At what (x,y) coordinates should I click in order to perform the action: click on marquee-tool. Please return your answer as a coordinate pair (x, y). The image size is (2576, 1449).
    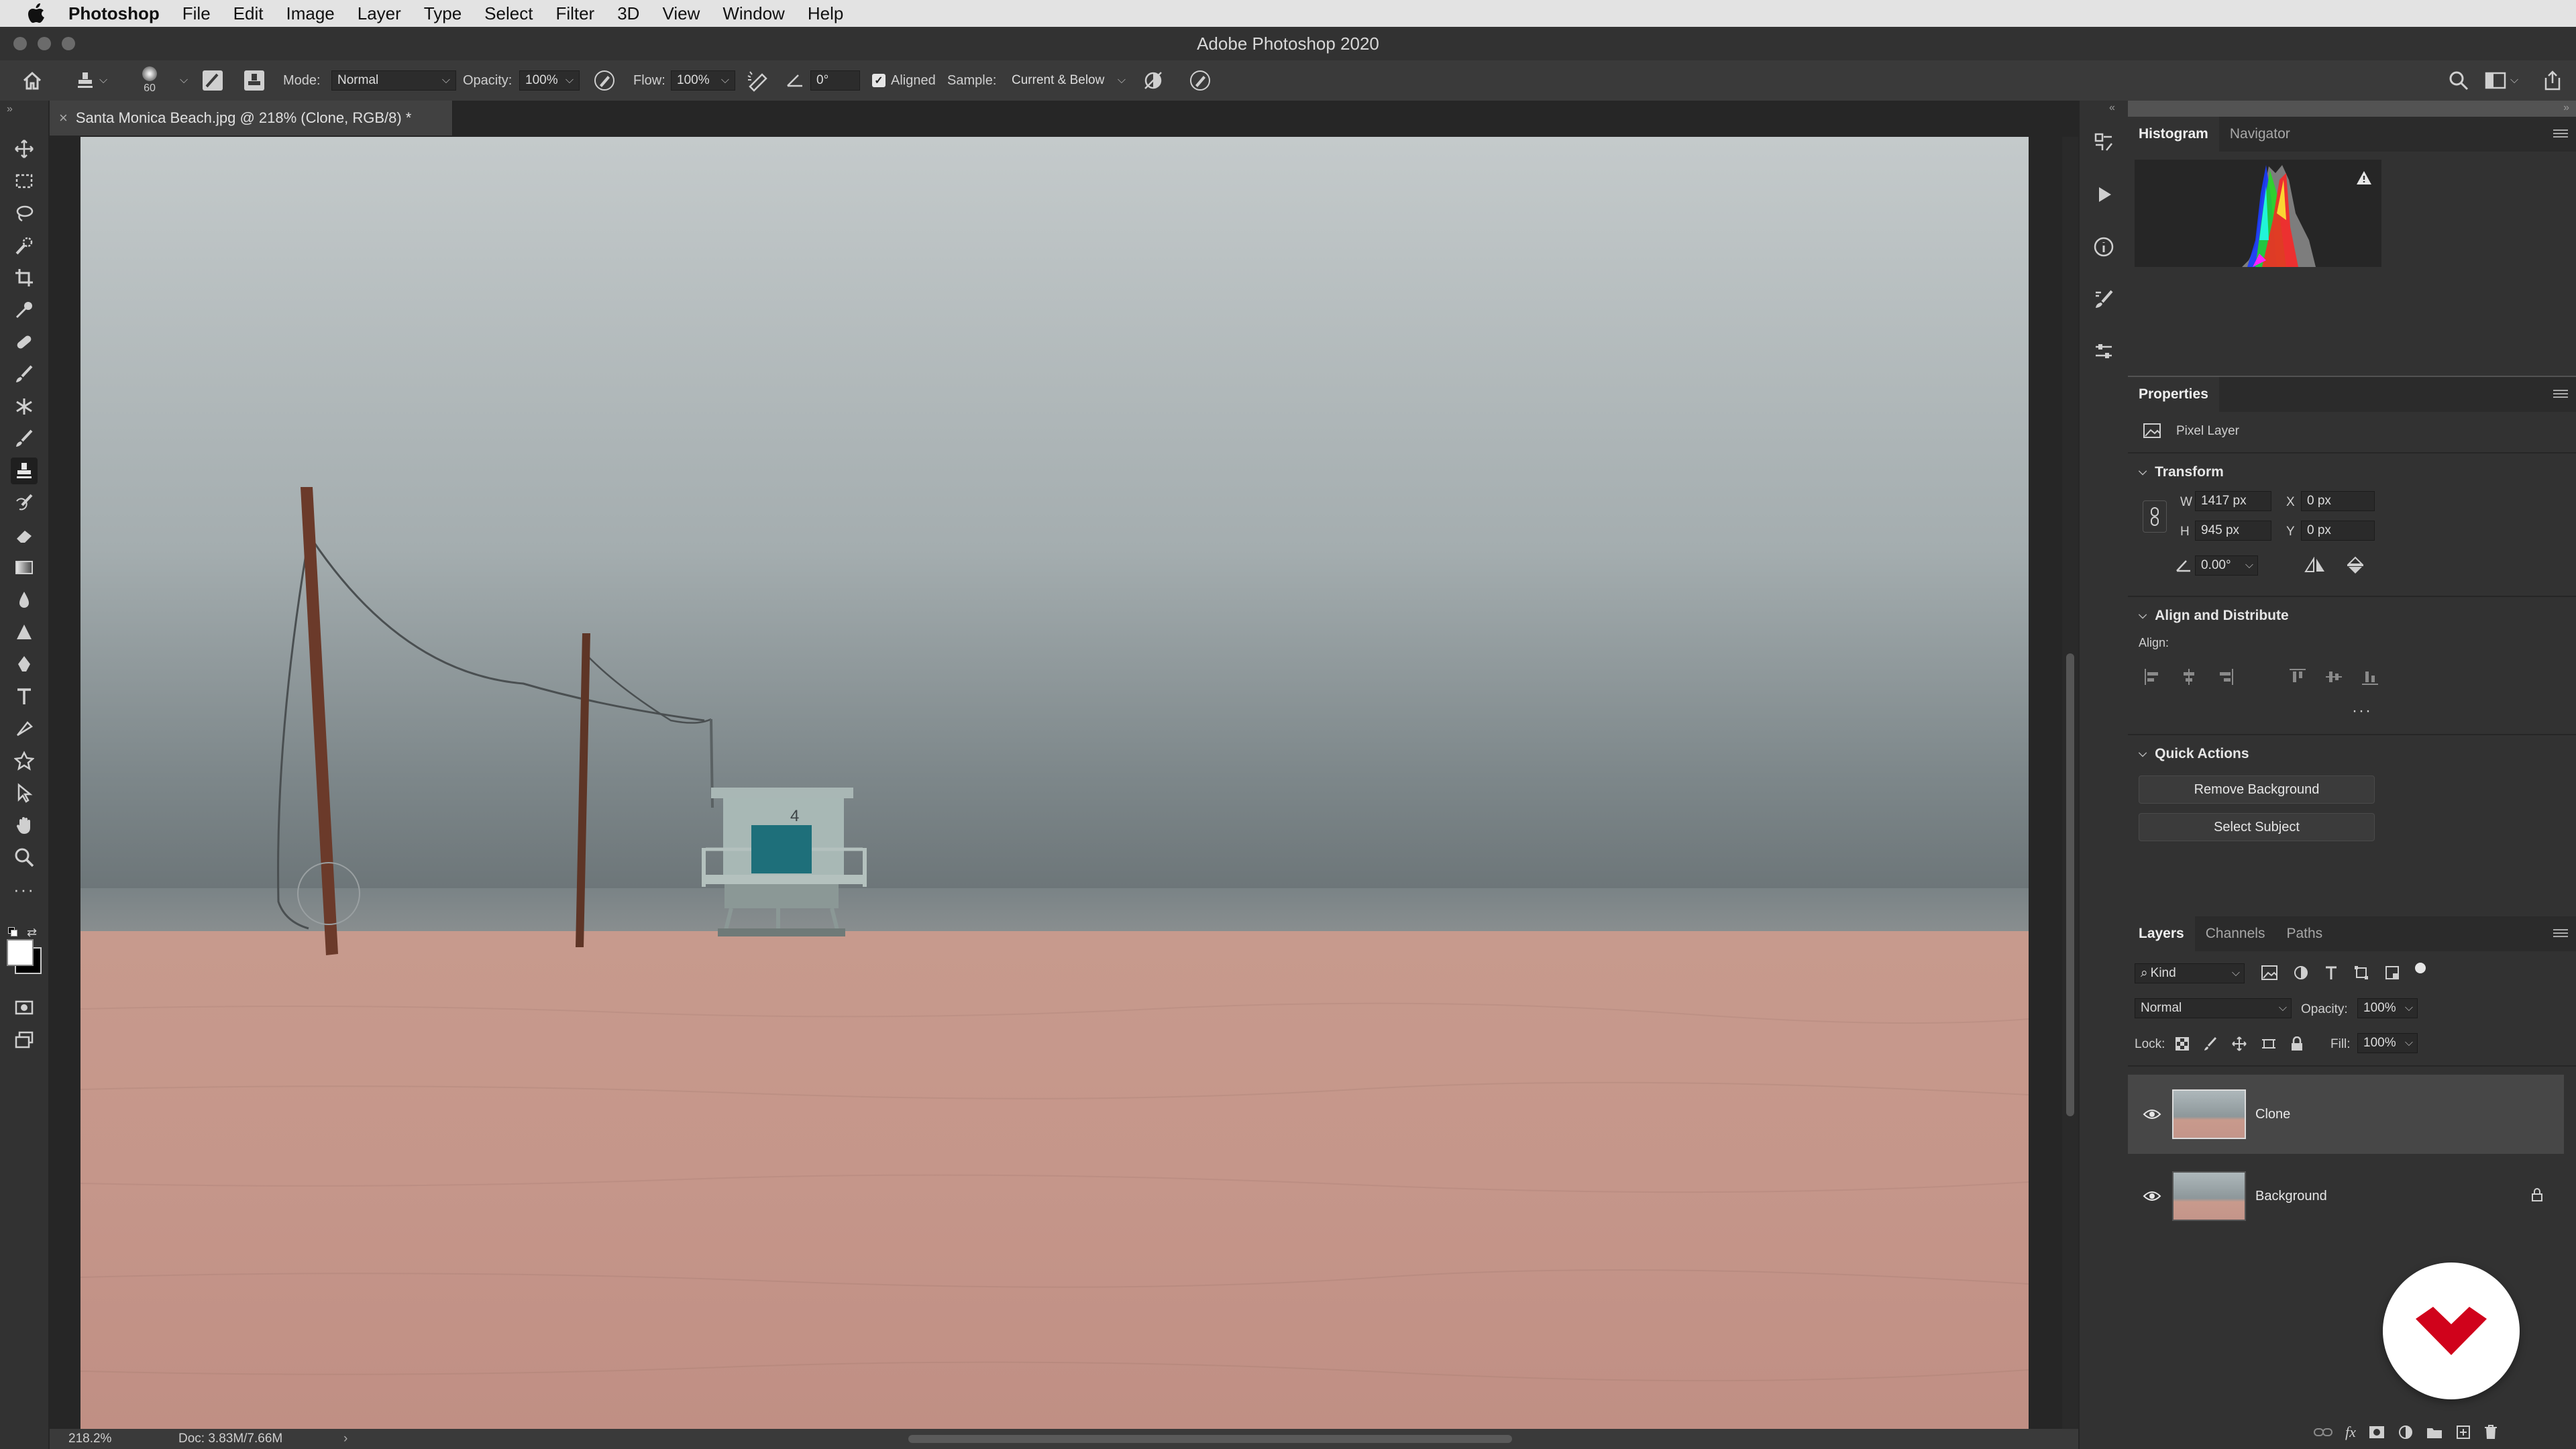
    Looking at the image, I should click on (24, 181).